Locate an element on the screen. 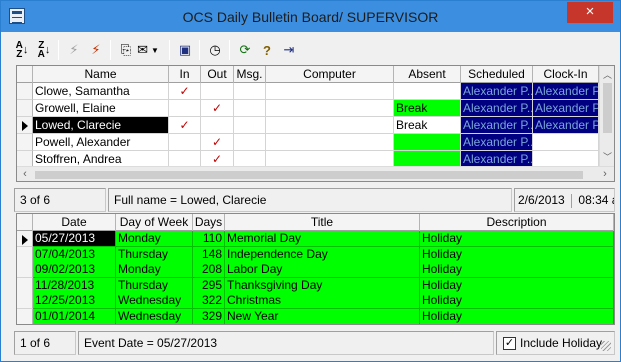 This screenshot has height=362, width=621. scroll-up-arrow: ︿ is located at coordinates (607, 74).